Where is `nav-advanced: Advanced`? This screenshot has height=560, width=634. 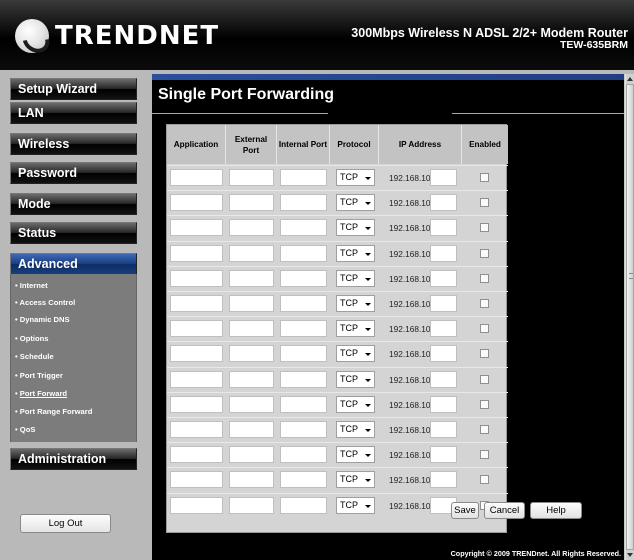 nav-advanced: Advanced is located at coordinates (73, 264).